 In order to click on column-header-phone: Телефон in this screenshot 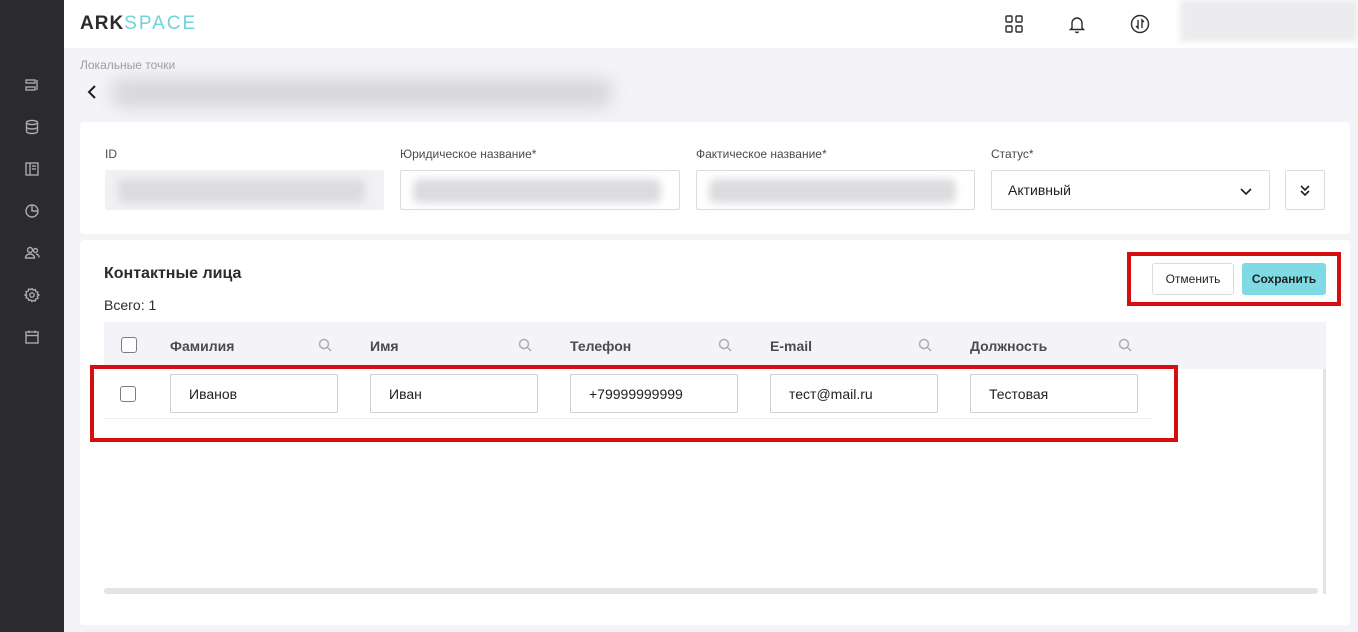, I will do `click(600, 346)`.